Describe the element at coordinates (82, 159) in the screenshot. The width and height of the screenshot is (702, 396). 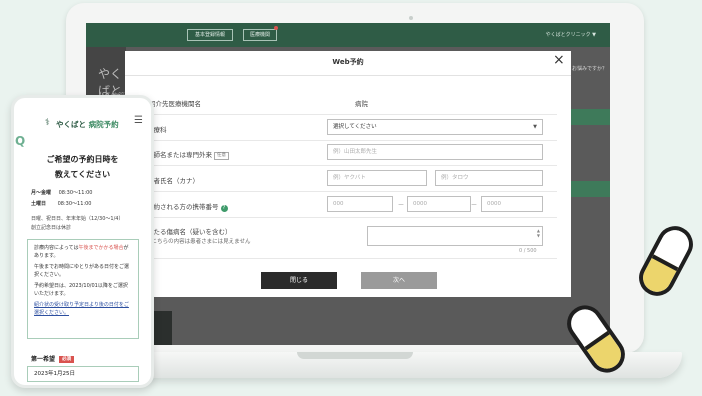
I see `heading-line-1: ご希望の予約日時を` at that location.